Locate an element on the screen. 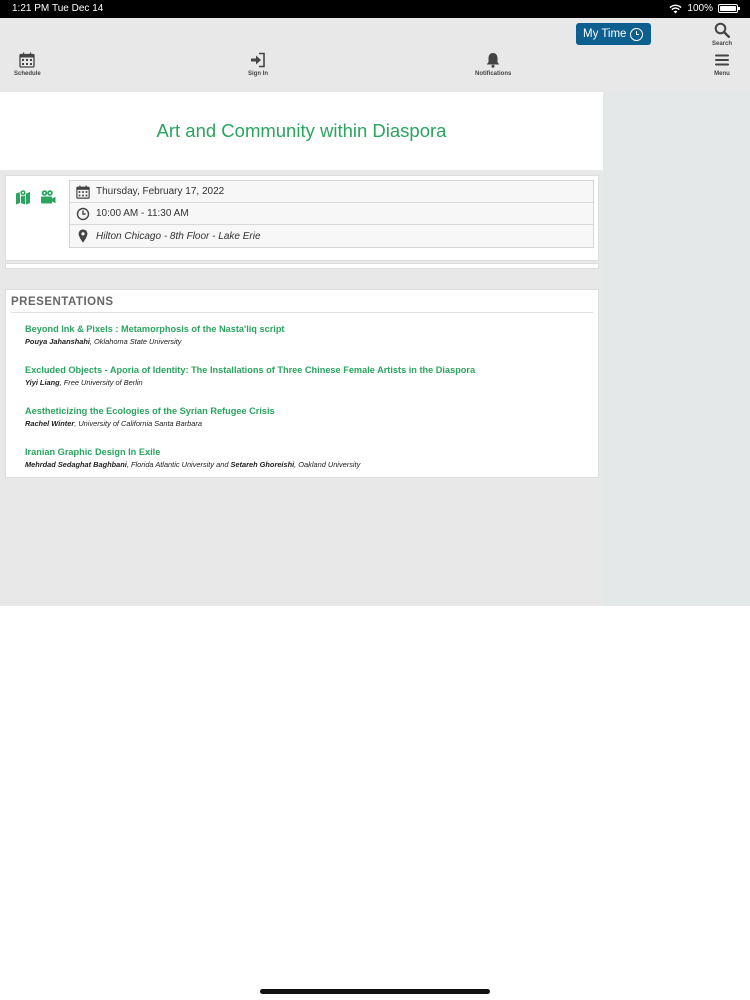 The height and width of the screenshot is (1000, 750). session-title: Art and Community within Diaspora is located at coordinates (301, 130).